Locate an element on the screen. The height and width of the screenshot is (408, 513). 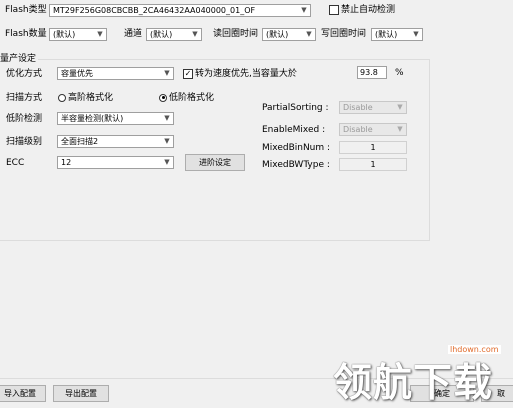
radio-low-label: 低阶格式化 is located at coordinates (192, 98).